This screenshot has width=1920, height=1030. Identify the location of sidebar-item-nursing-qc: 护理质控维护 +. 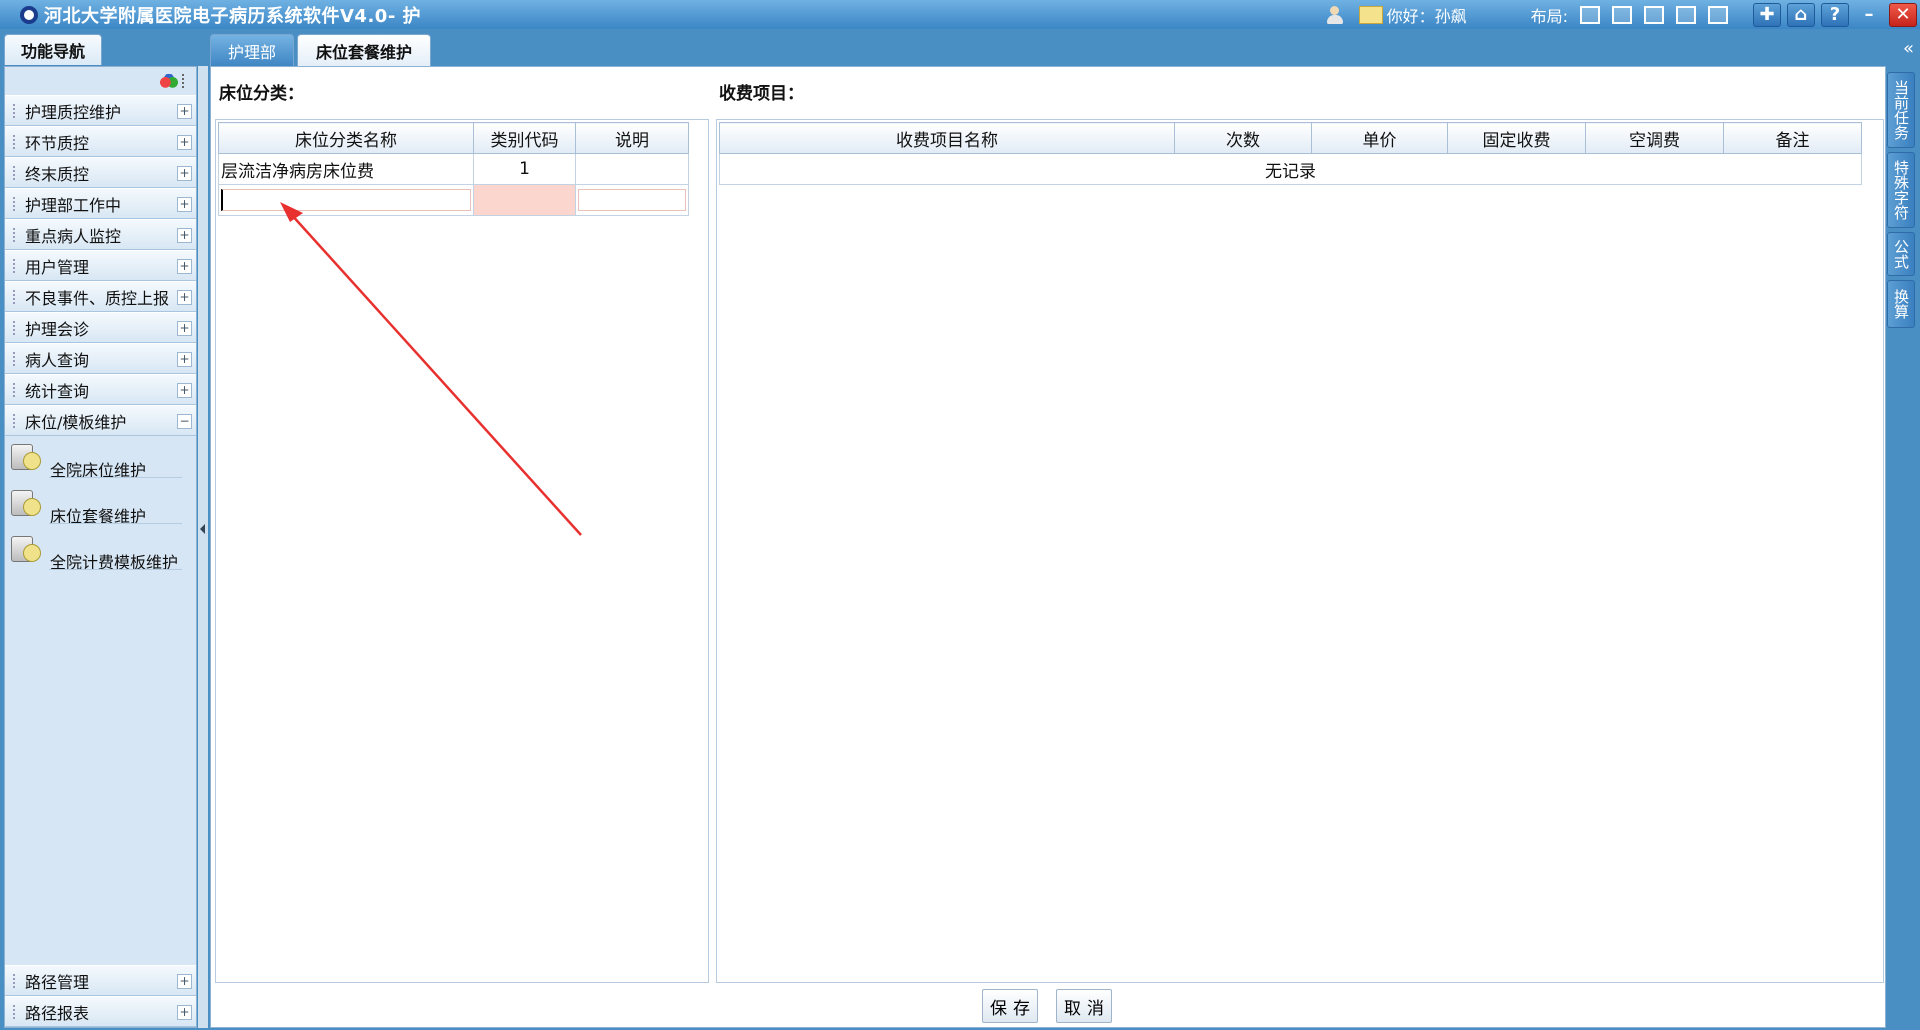
(100, 110).